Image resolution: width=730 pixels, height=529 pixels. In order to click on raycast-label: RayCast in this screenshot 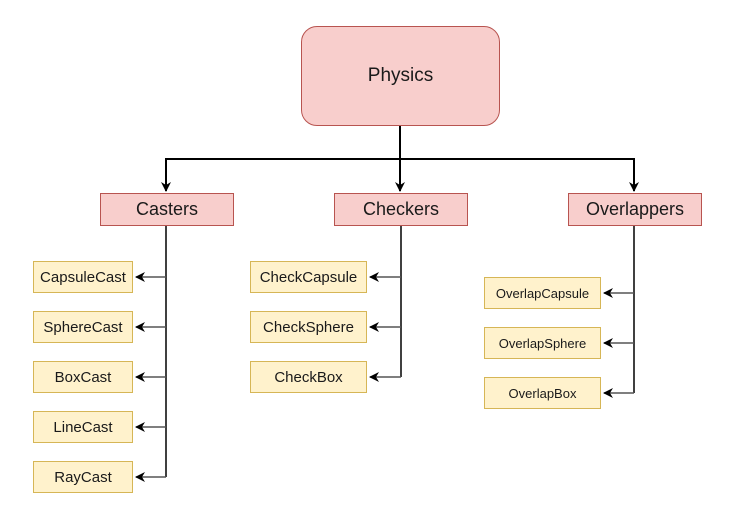, I will do `click(83, 477)`.